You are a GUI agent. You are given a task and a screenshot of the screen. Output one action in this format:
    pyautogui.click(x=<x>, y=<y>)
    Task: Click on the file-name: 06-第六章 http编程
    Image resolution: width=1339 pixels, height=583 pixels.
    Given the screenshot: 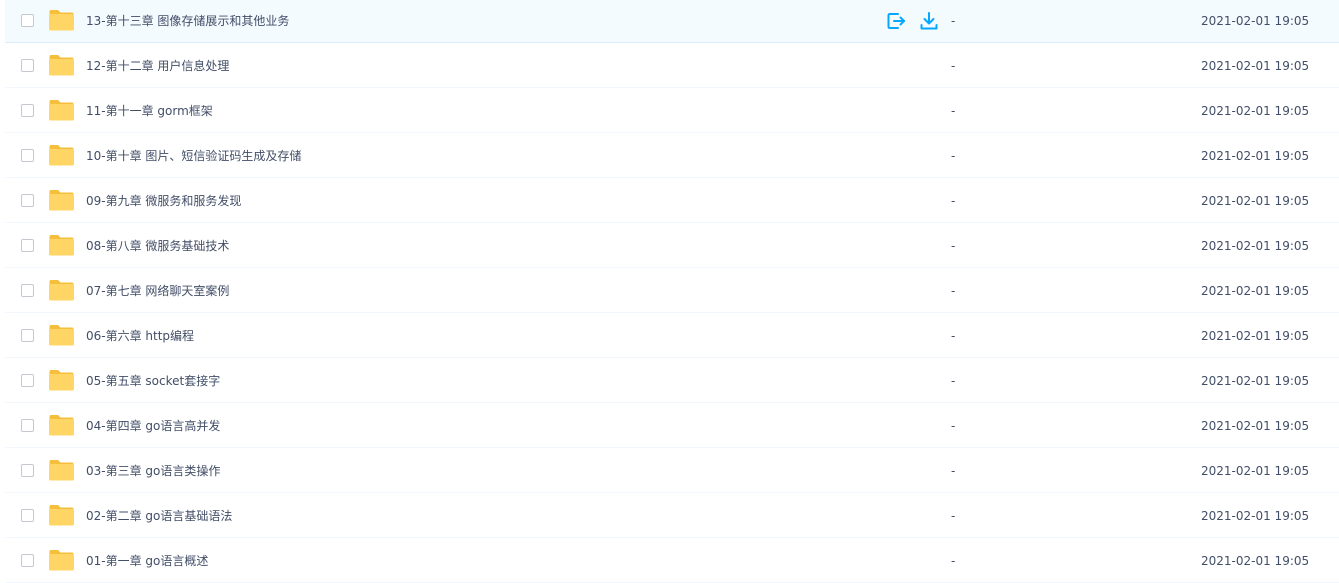 What is the action you would take?
    pyautogui.click(x=140, y=336)
    